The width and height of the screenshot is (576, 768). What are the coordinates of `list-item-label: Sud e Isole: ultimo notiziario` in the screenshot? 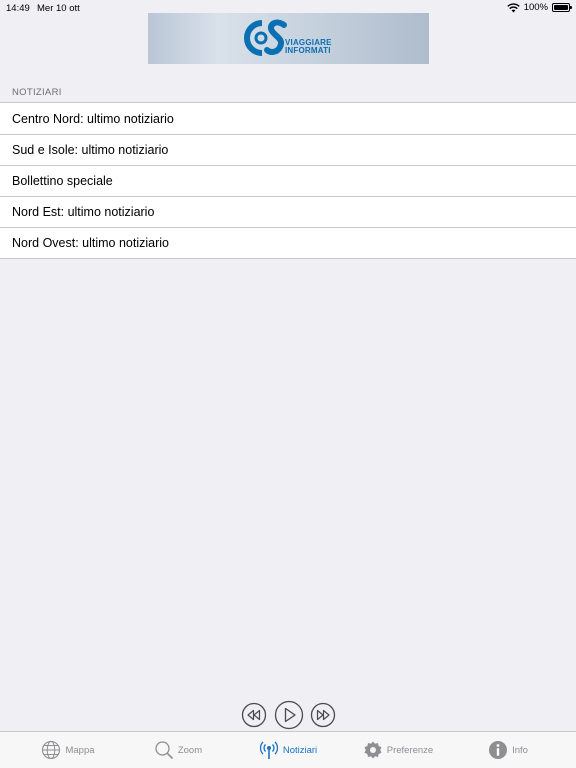 It's located at (90, 150).